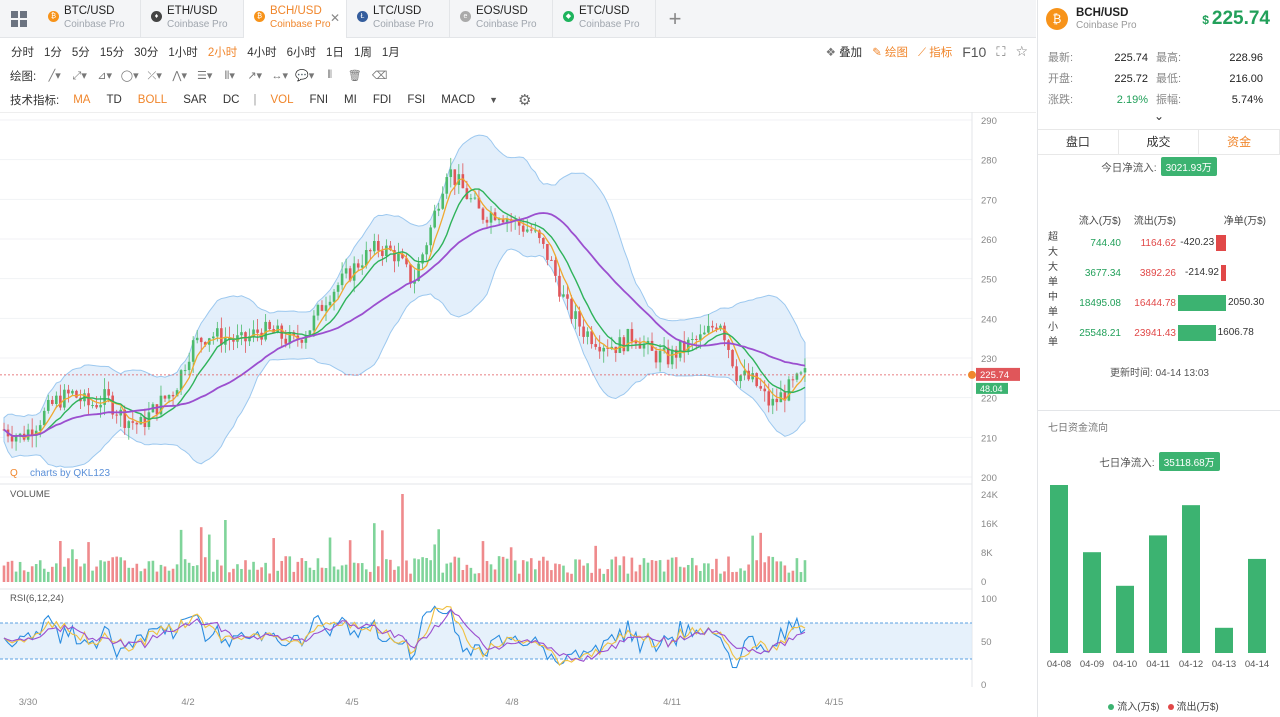 The image size is (1280, 717). I want to click on add-tab-button: +, so click(675, 19).